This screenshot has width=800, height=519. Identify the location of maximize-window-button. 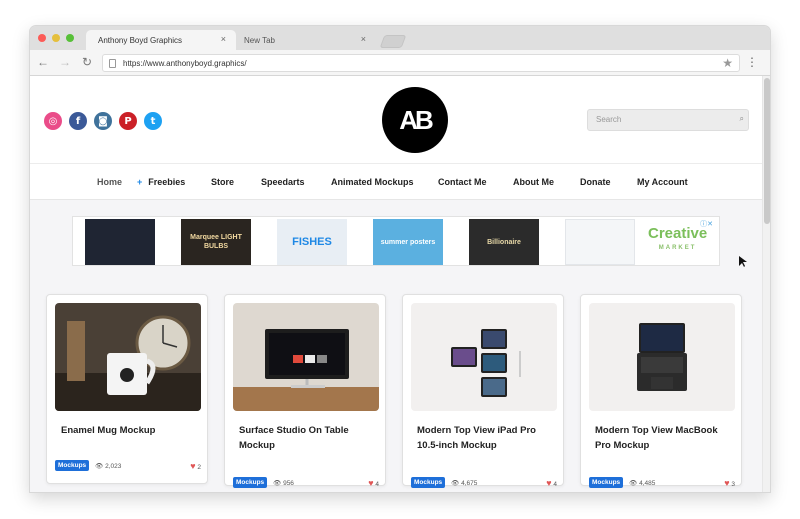
(70, 38).